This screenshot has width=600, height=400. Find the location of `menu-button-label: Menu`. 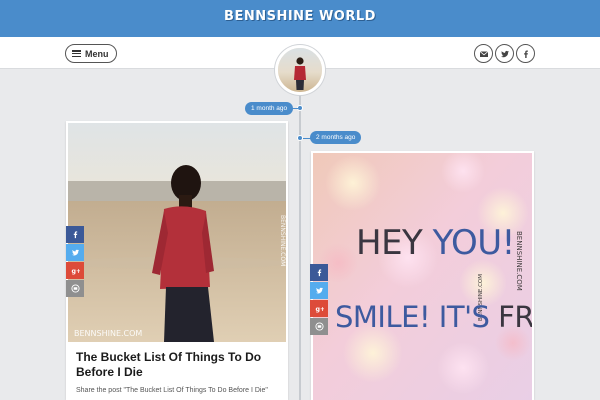

menu-button-label: Menu is located at coordinates (97, 53).